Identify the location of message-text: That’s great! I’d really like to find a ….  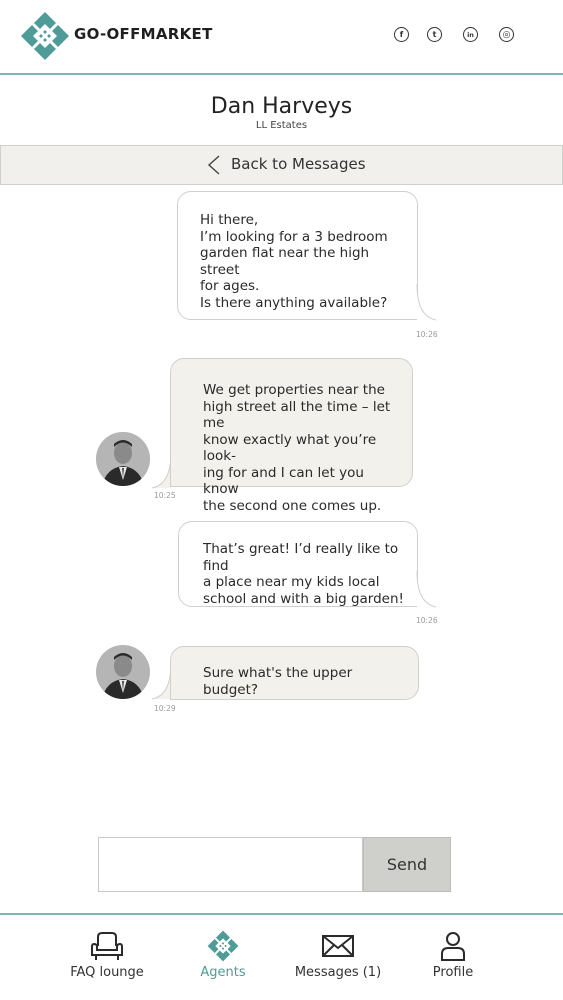
(303, 574).